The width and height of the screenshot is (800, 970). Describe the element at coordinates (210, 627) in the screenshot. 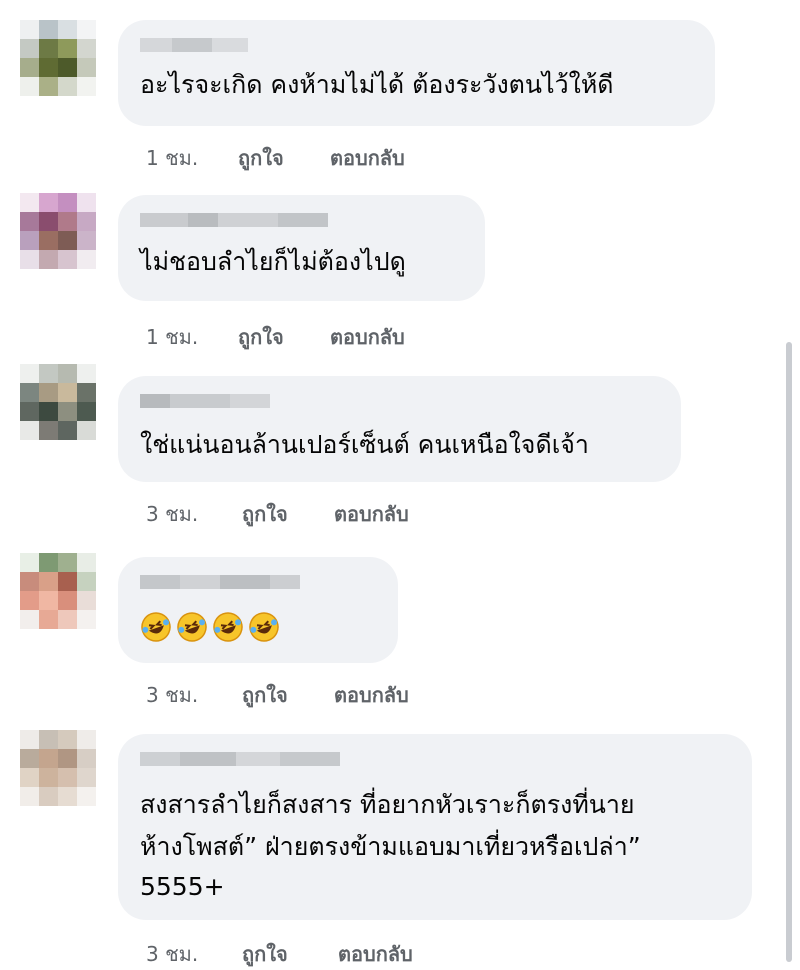

I see `emoji-row` at that location.